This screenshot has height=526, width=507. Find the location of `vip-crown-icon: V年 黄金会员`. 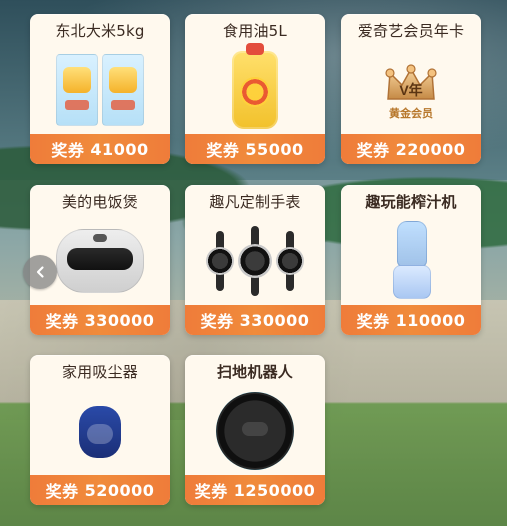

vip-crown-icon: V年 黄金会员 is located at coordinates (411, 90).